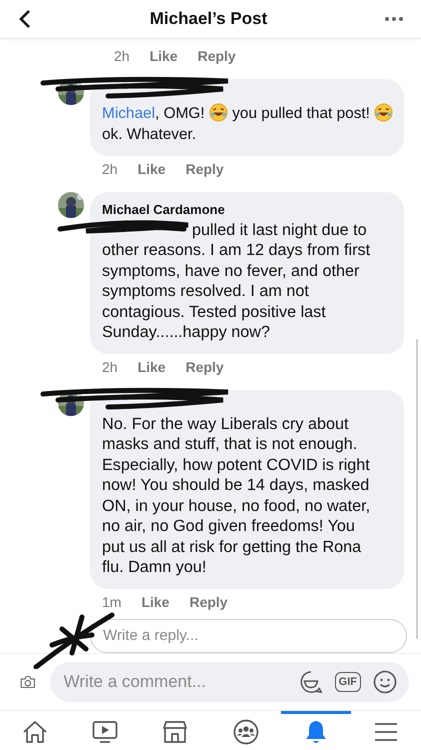  I want to click on text-run: , OMG!, so click(180, 113).